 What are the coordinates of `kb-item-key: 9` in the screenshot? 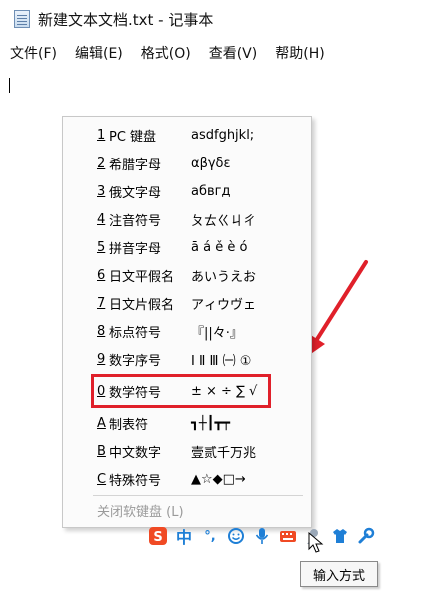 It's located at (101, 359).